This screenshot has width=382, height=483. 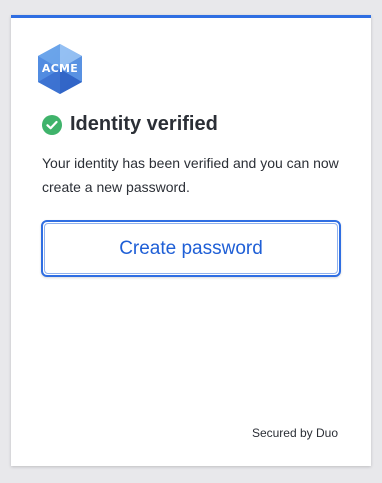 I want to click on create-password-button: Create password, so click(x=191, y=248).